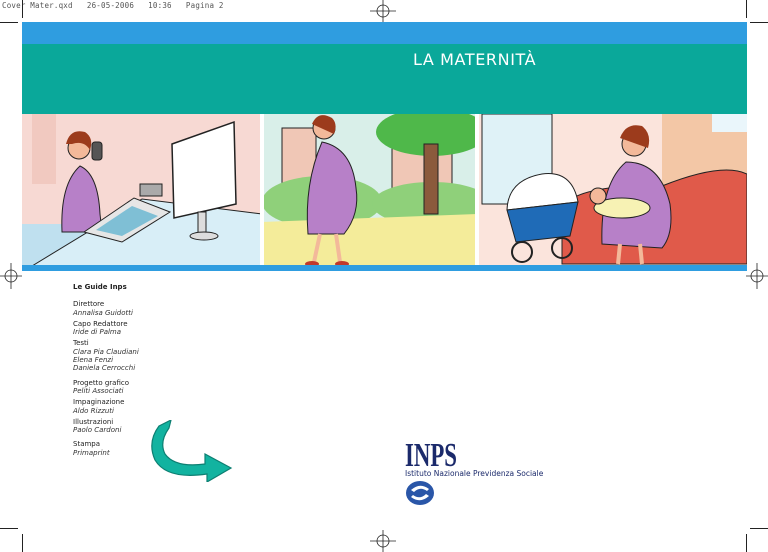 This screenshot has width=768, height=552. Describe the element at coordinates (89, 304) in the screenshot. I see `credit-role: Direttore` at that location.